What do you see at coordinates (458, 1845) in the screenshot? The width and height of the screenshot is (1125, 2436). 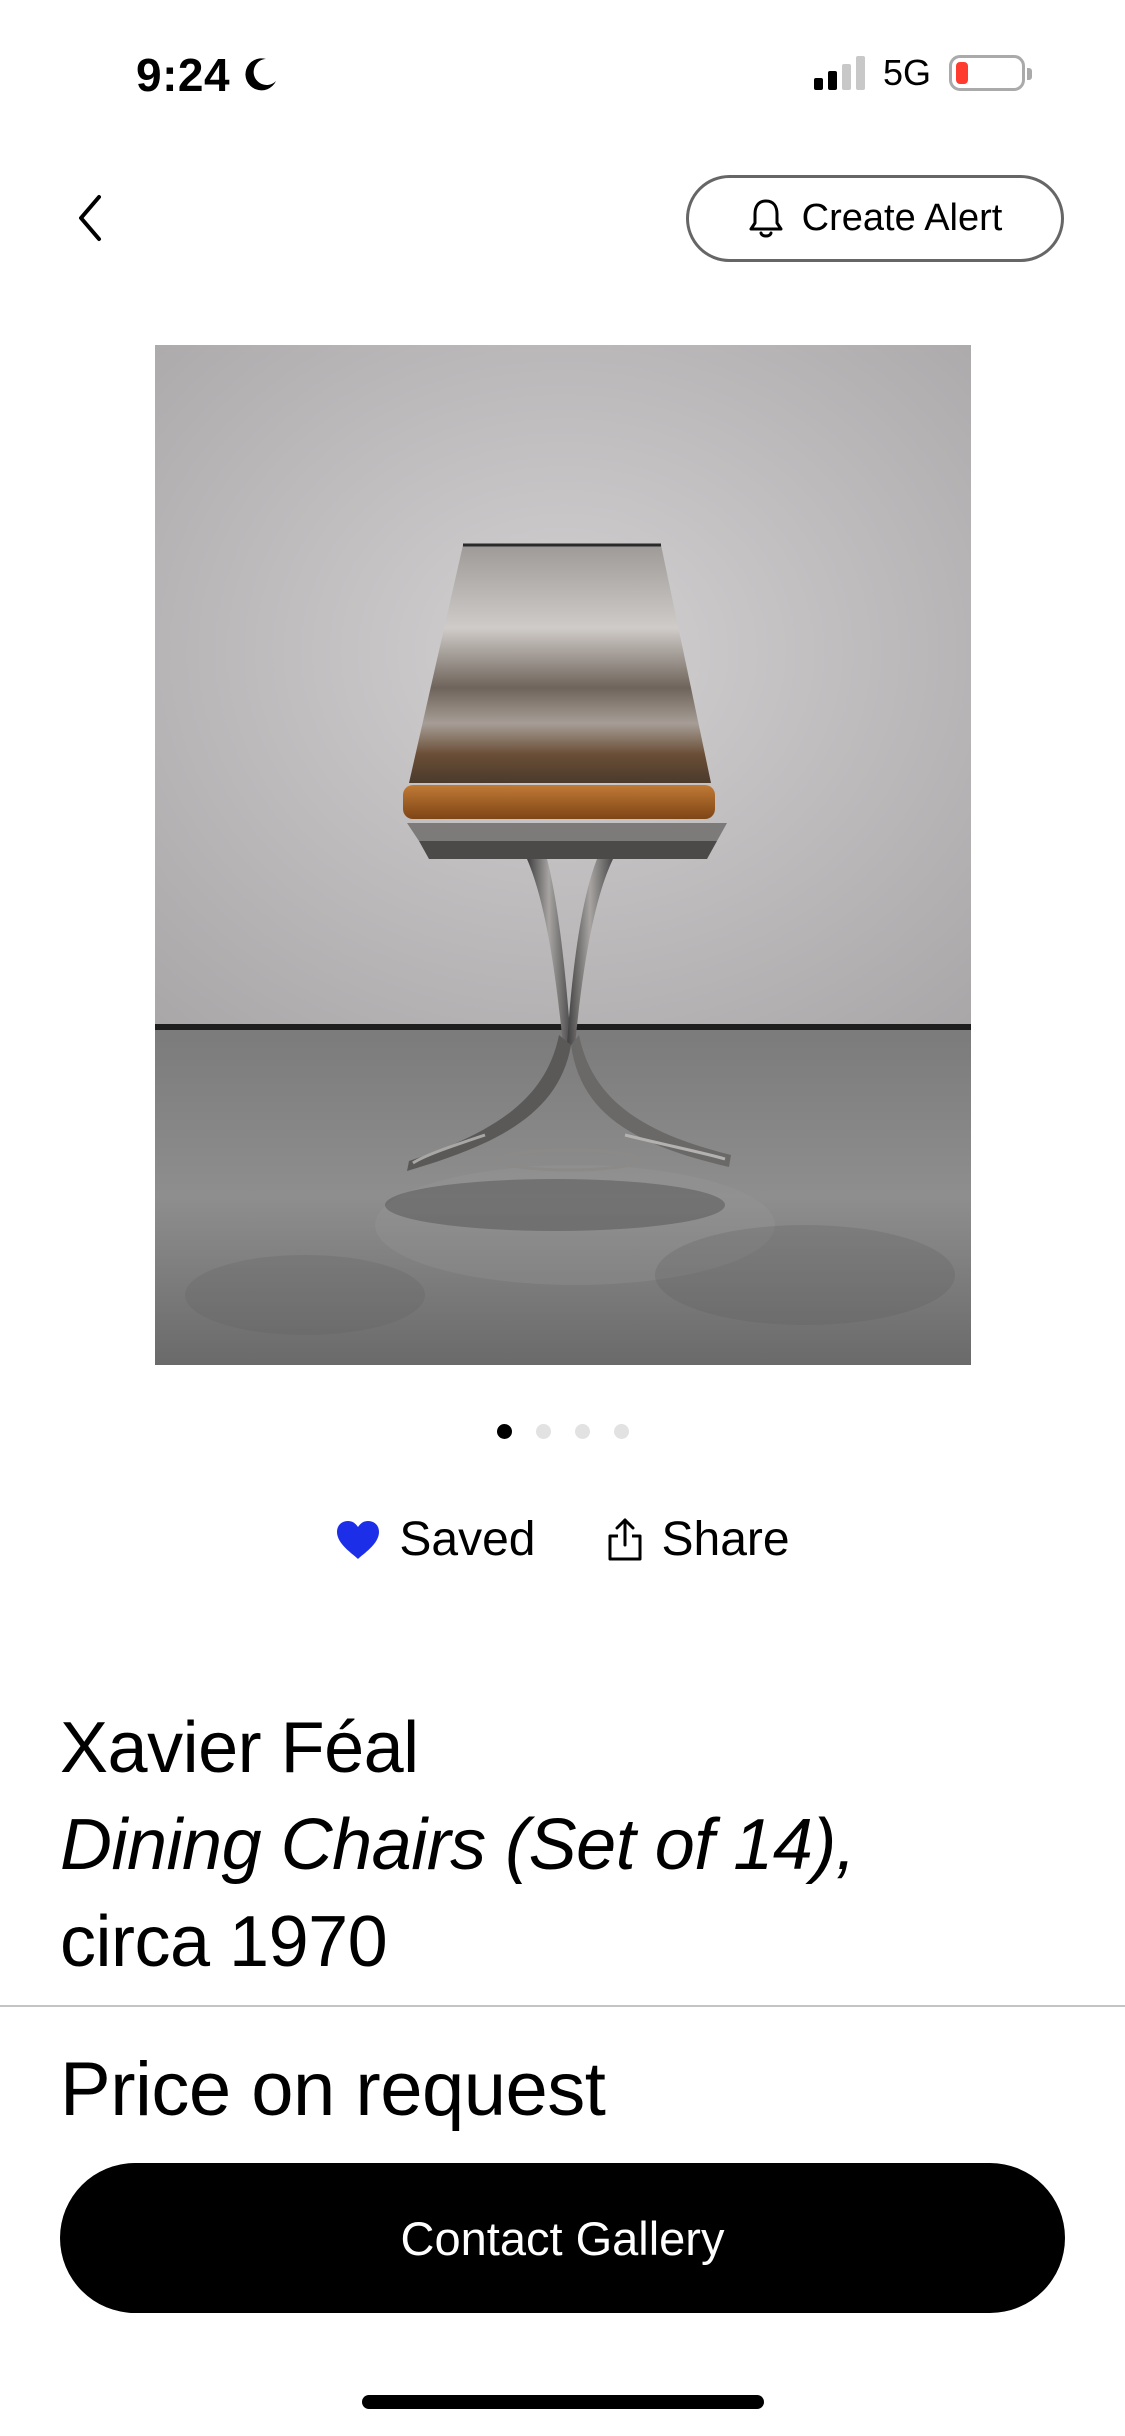 I see `artwork-title: Dining Chairs (Set of 14),` at bounding box center [458, 1845].